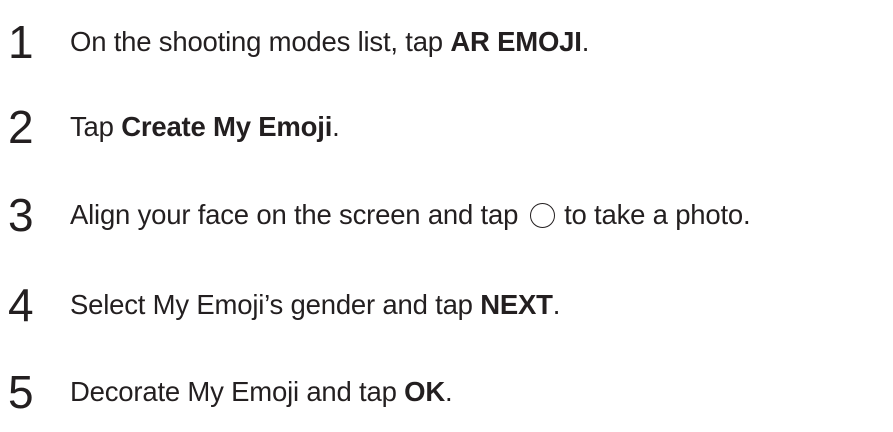 The width and height of the screenshot is (893, 432). I want to click on step-text-before: On the shooting modes list, tap, so click(260, 41).